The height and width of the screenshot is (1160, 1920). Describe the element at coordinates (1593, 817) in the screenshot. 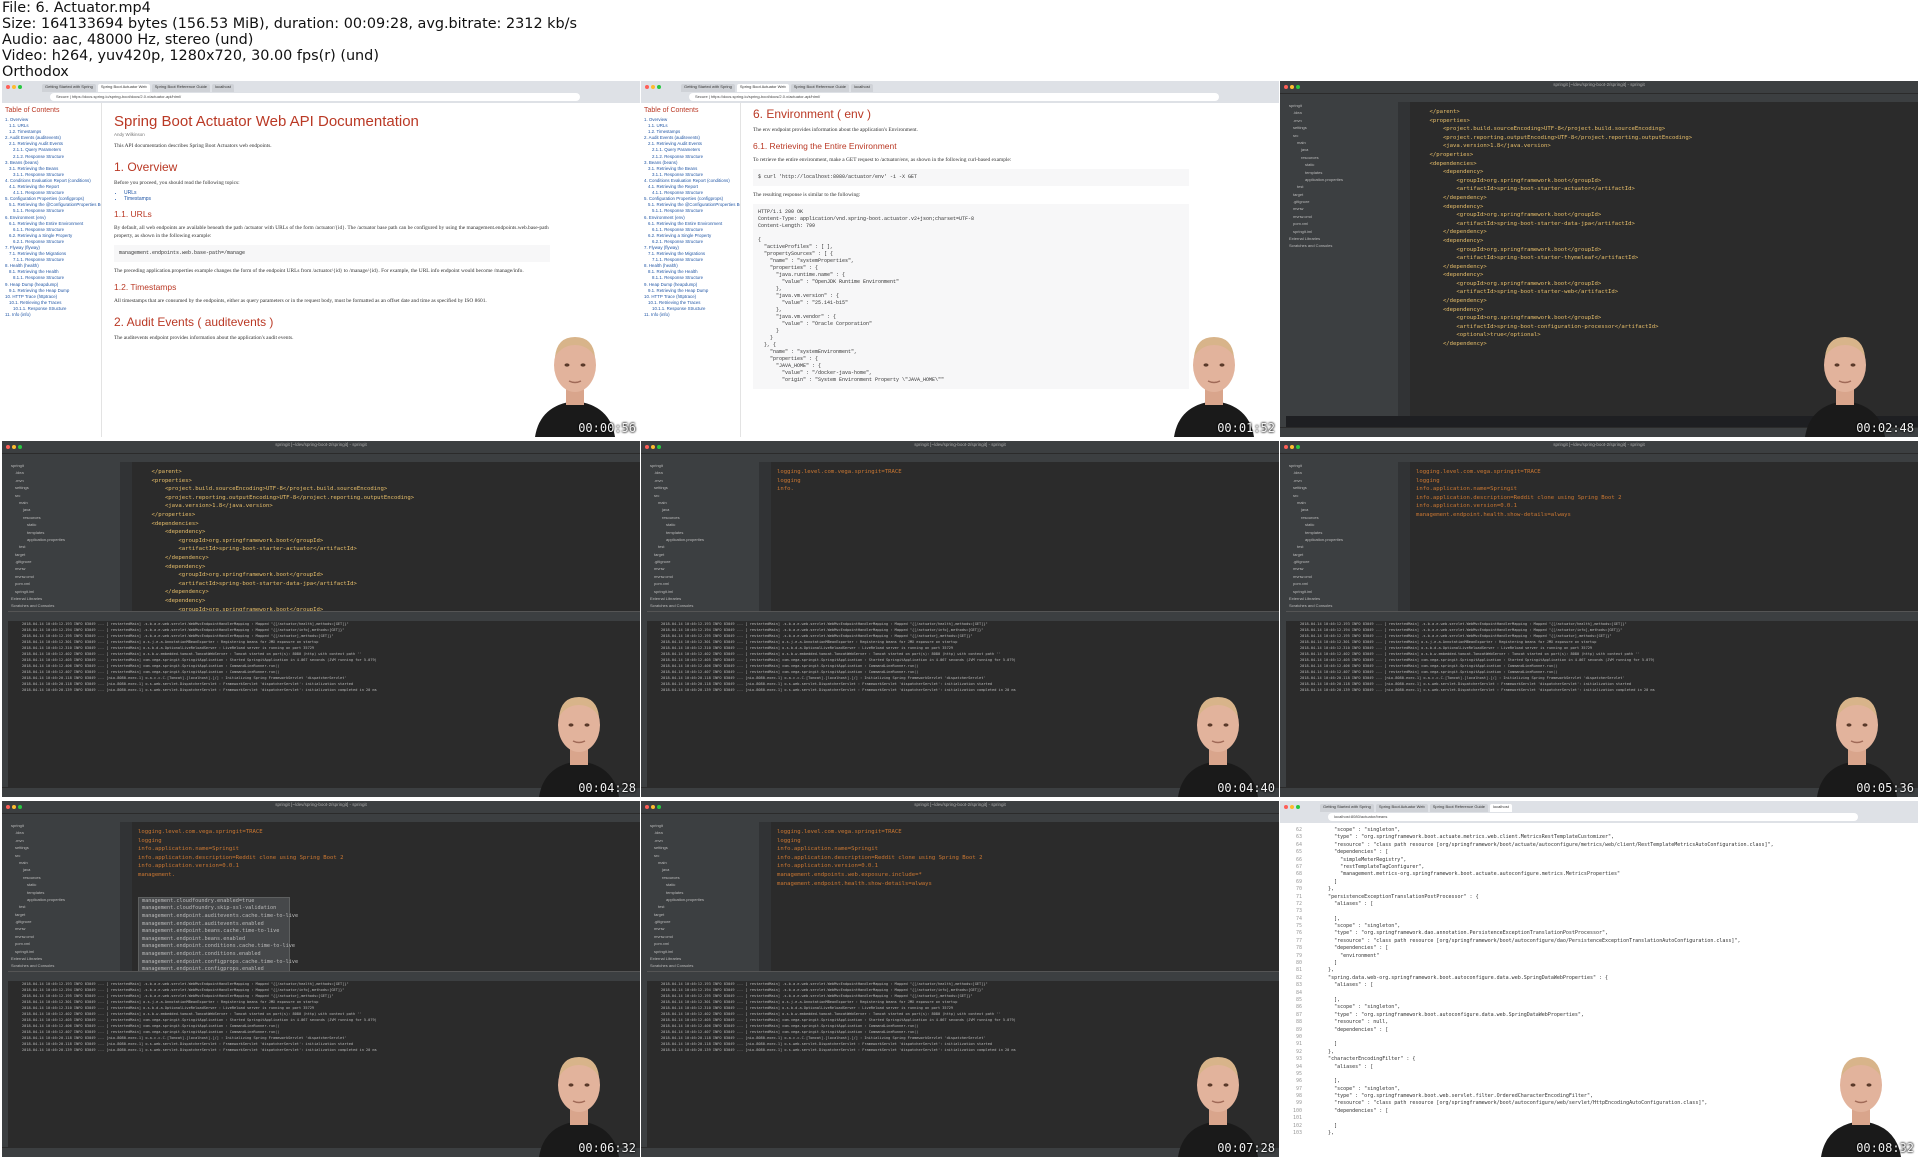

I see `address-bar: localhost:8080/actuator/beans` at that location.